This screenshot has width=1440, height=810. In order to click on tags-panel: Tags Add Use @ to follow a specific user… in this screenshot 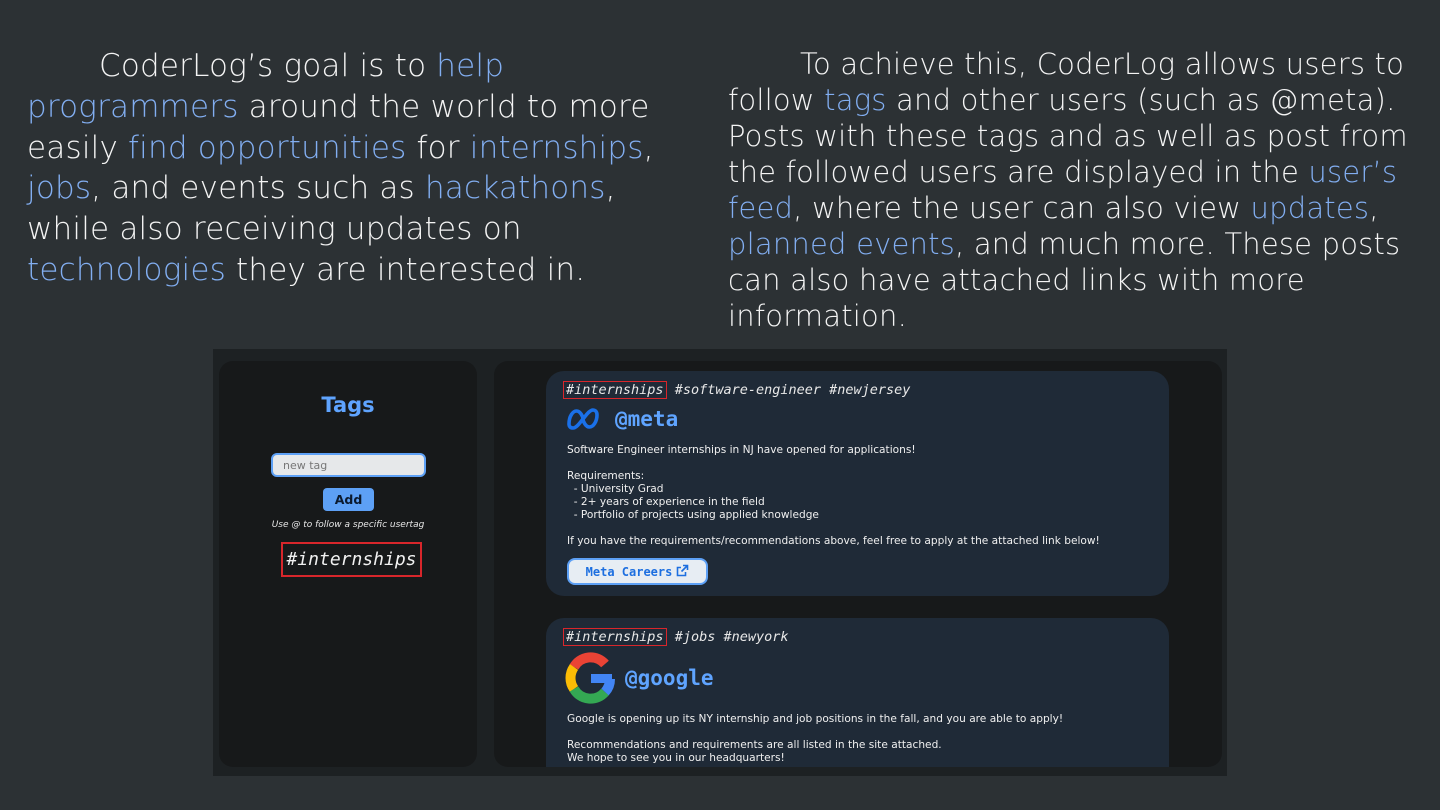, I will do `click(348, 564)`.